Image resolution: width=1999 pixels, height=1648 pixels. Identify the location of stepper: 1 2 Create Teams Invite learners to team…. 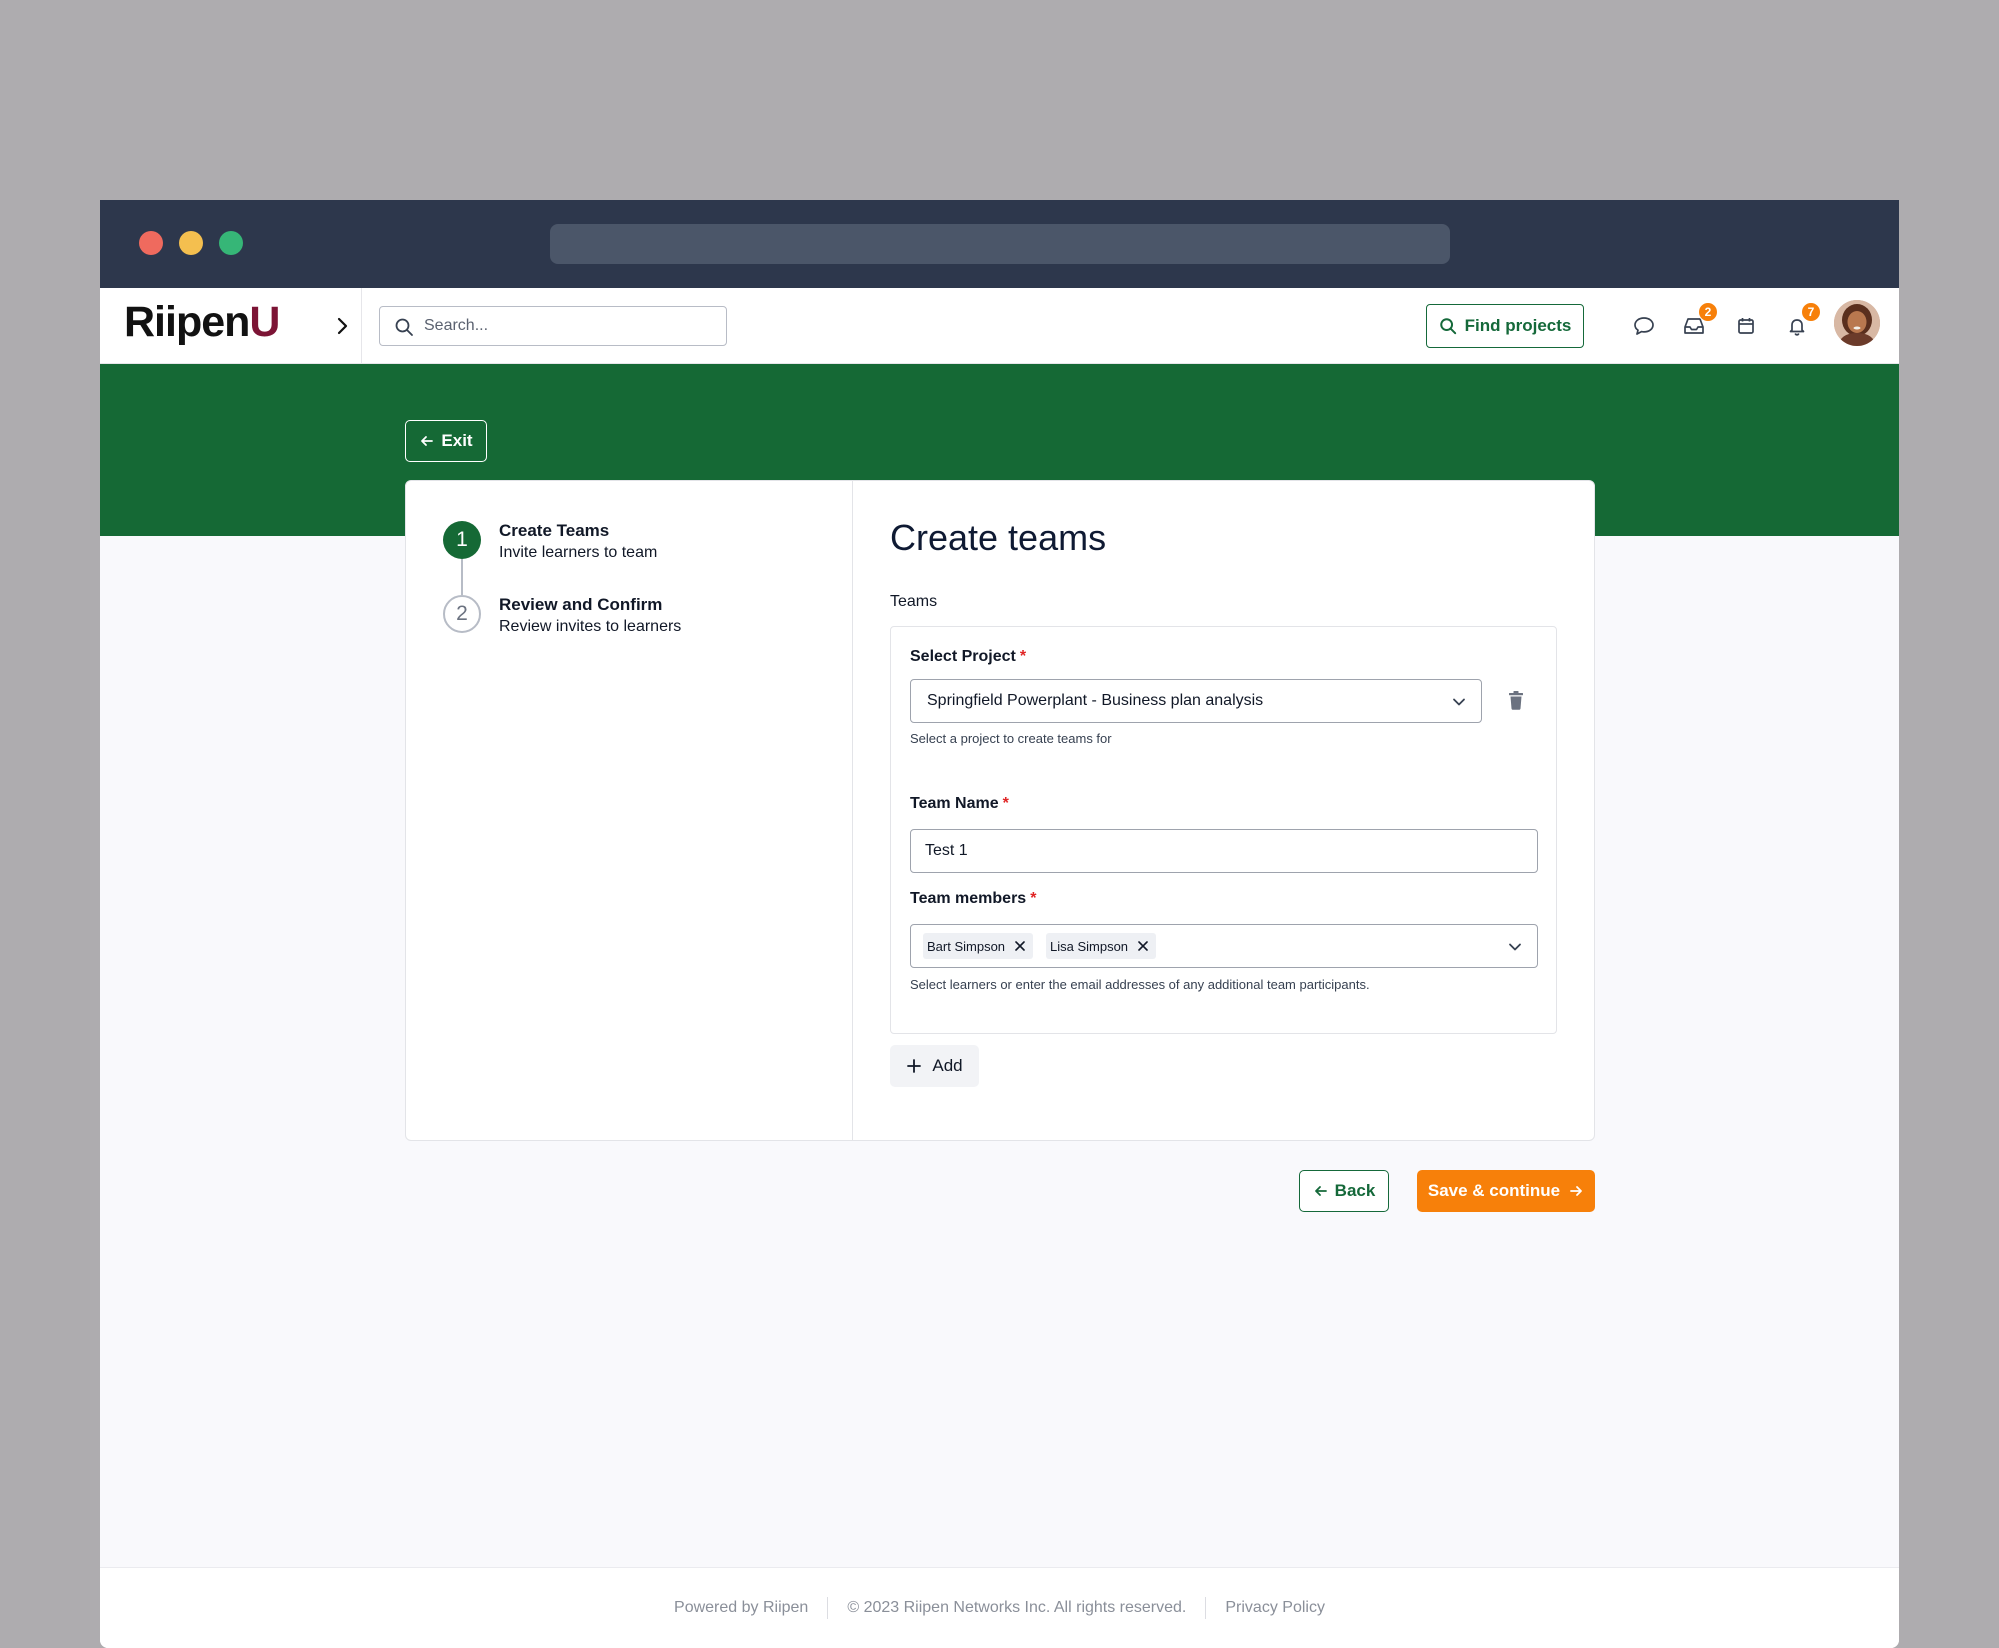
(629, 810).